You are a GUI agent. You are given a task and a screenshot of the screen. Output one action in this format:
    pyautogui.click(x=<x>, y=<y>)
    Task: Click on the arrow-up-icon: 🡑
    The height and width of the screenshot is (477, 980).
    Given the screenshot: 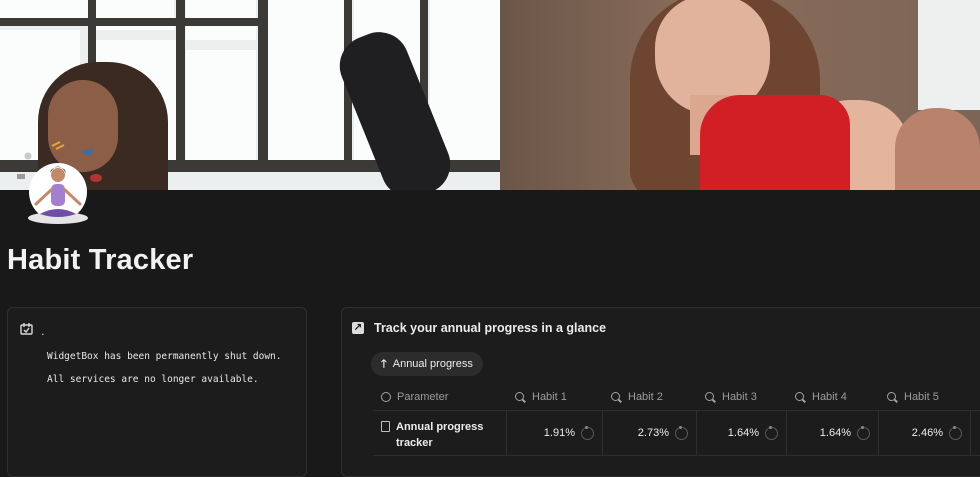 What is the action you would take?
    pyautogui.click(x=384, y=363)
    